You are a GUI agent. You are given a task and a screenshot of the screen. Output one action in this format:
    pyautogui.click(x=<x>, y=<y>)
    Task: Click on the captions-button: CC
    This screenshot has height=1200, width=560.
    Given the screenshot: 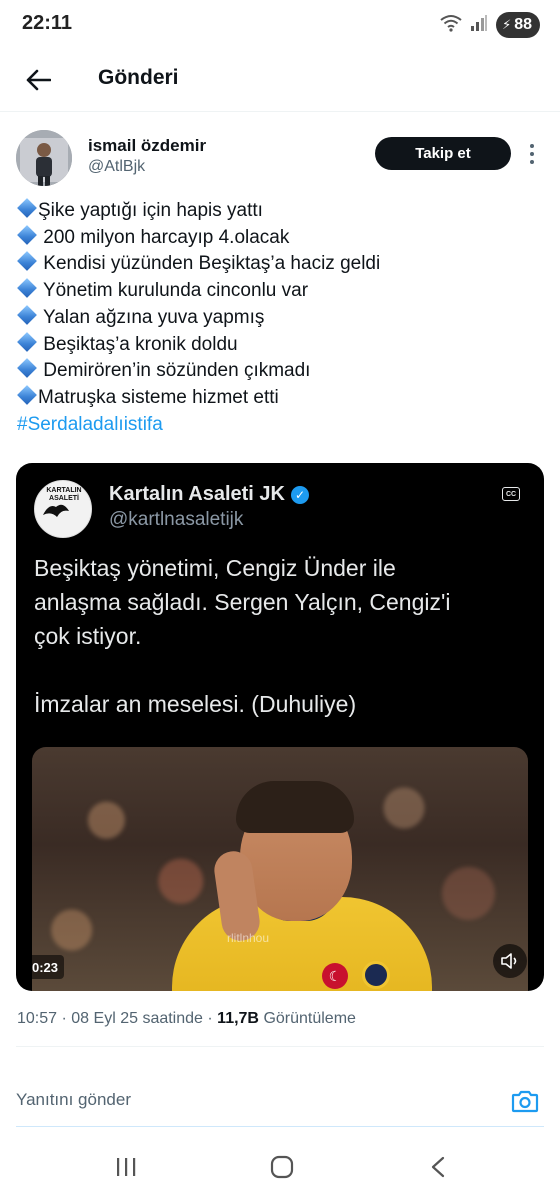 What is the action you would take?
    pyautogui.click(x=511, y=494)
    